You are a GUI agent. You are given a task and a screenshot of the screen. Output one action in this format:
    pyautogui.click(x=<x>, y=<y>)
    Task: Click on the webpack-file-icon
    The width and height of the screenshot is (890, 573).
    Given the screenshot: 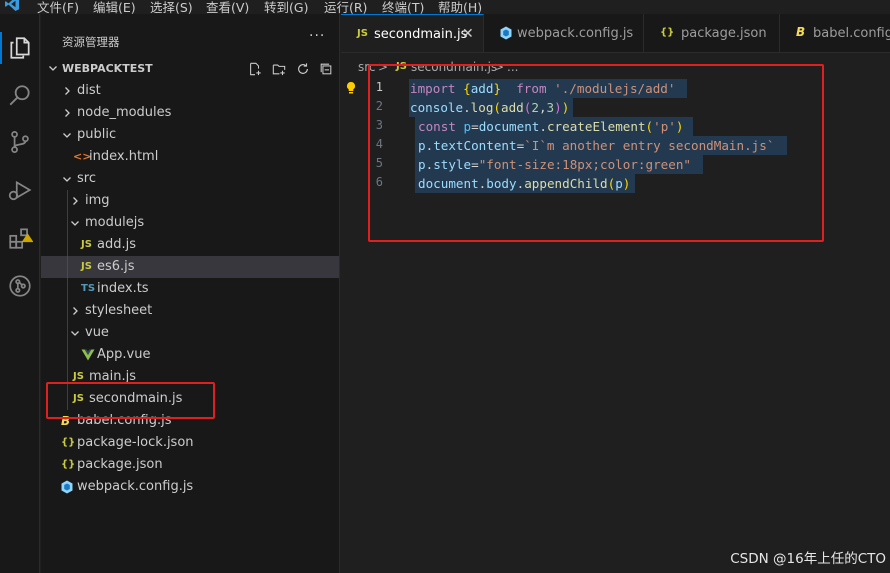 What is the action you would take?
    pyautogui.click(x=67, y=487)
    